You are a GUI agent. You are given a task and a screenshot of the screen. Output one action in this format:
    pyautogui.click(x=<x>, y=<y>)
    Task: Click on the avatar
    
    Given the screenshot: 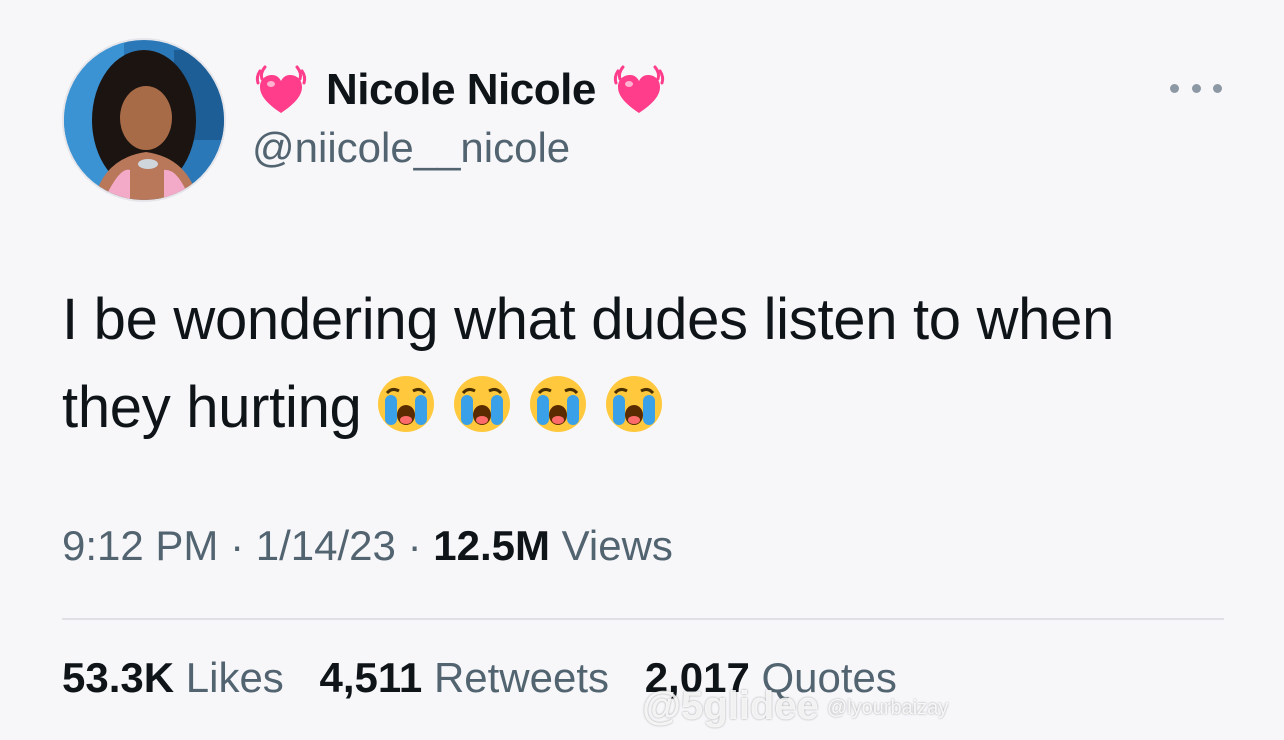 What is the action you would take?
    pyautogui.click(x=144, y=120)
    